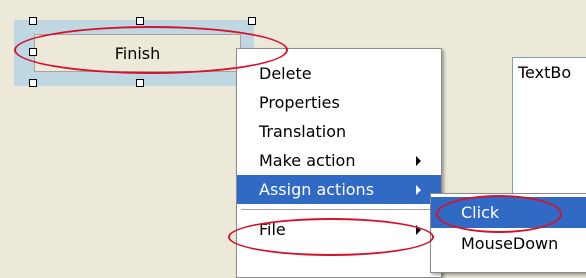 This screenshot has height=278, width=586. I want to click on submenu: Click MouseDown, so click(508, 233).